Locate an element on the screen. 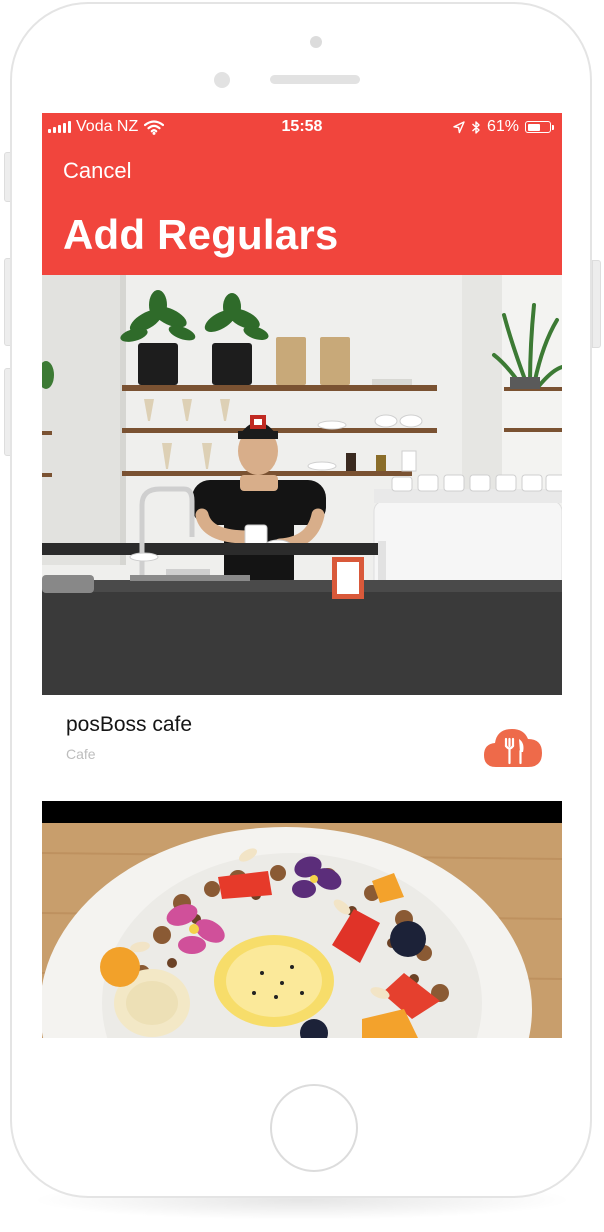 Image resolution: width=604 pixels, height=1232 pixels. page-title: Add Regulars is located at coordinates (201, 234).